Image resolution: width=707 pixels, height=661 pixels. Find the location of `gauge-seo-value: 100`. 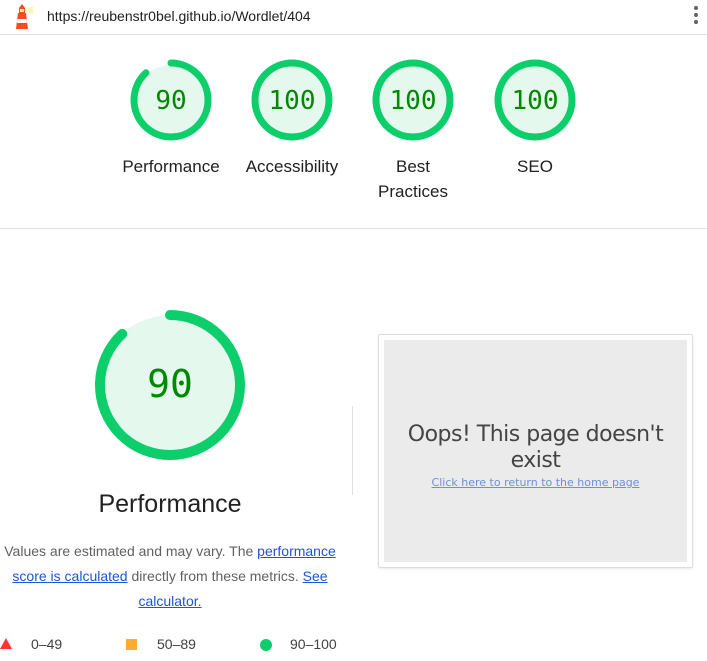

gauge-seo-value: 100 is located at coordinates (535, 101).